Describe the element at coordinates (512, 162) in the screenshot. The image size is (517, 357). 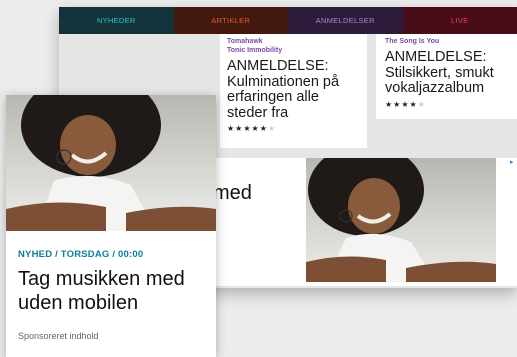
I see `adchoices-icon: ▸` at that location.